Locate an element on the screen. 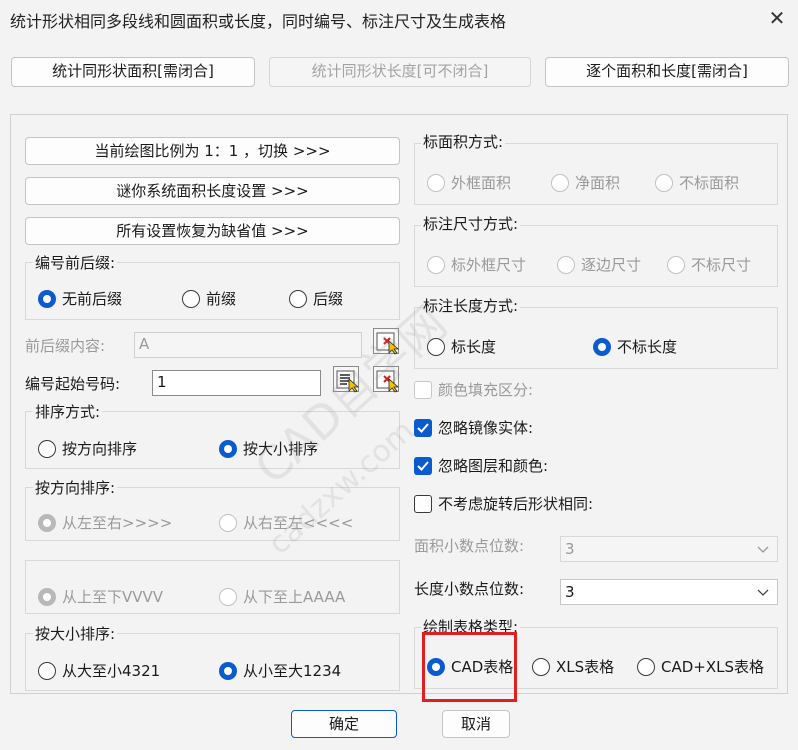 The width and height of the screenshot is (798, 750). scale-switch-button: 当前绘图比例为 1：1 ，切换 >>> is located at coordinates (212, 151).